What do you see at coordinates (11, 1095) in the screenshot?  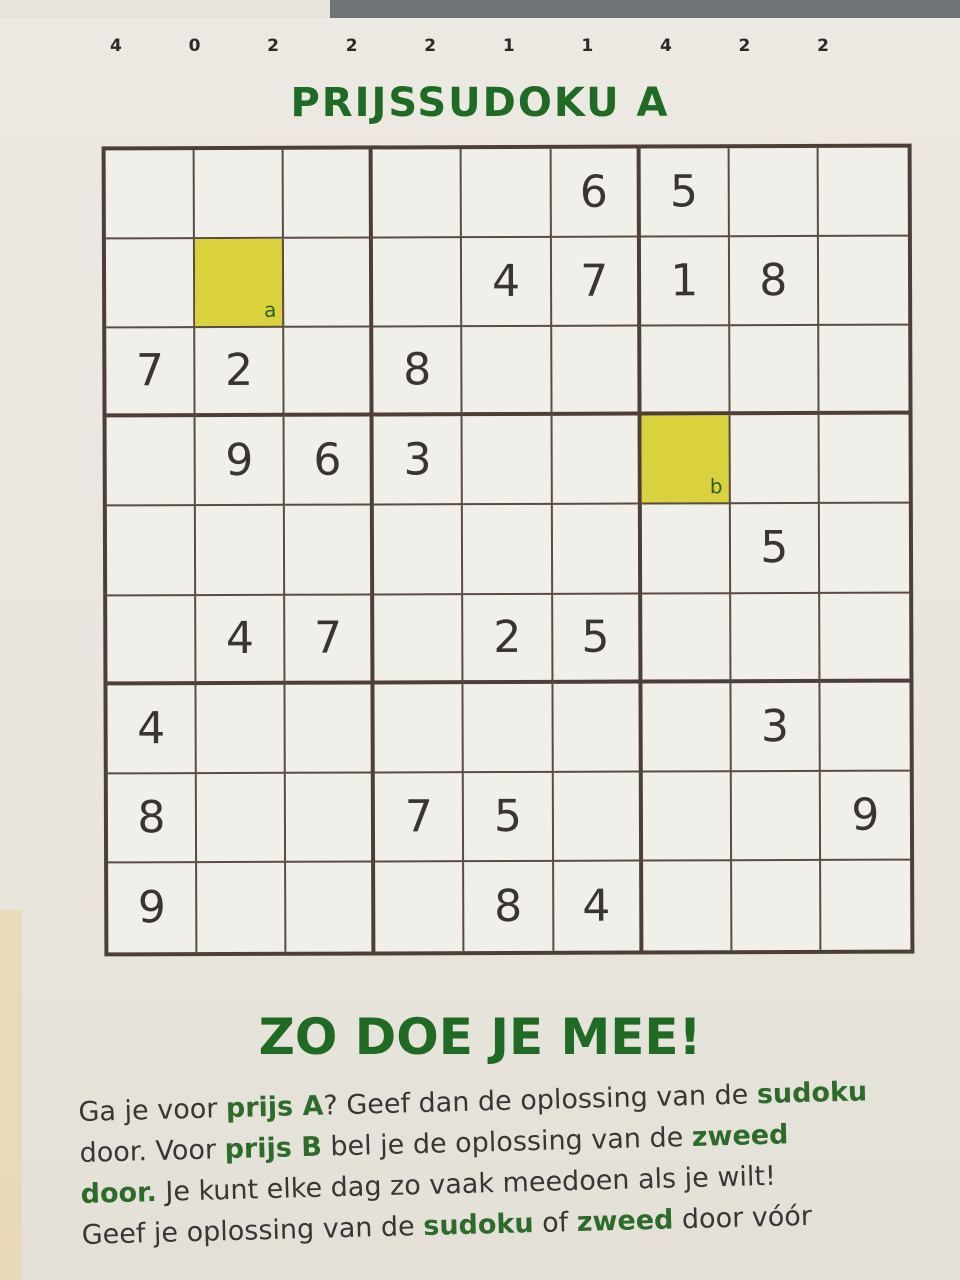 I see `page-edge-shadow` at bounding box center [11, 1095].